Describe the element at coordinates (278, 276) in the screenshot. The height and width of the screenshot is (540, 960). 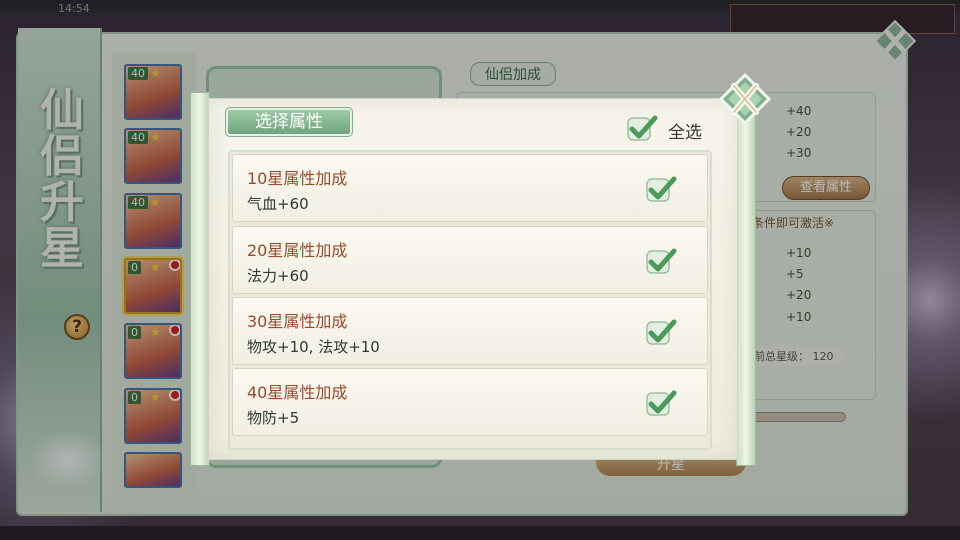
I see `attribute-desc: 法力+60` at that location.